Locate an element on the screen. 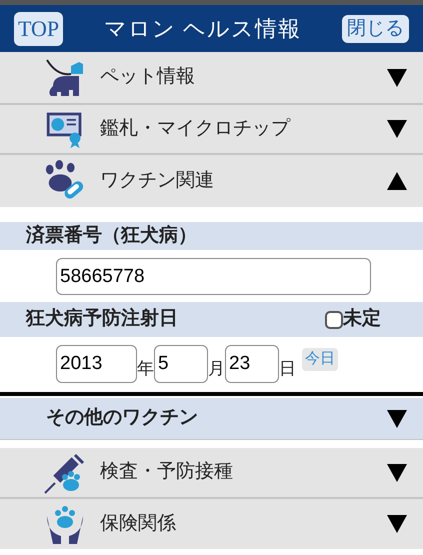 This screenshot has width=423, height=555. menu-row: 鑑札・マイクロチップ is located at coordinates (211, 128).